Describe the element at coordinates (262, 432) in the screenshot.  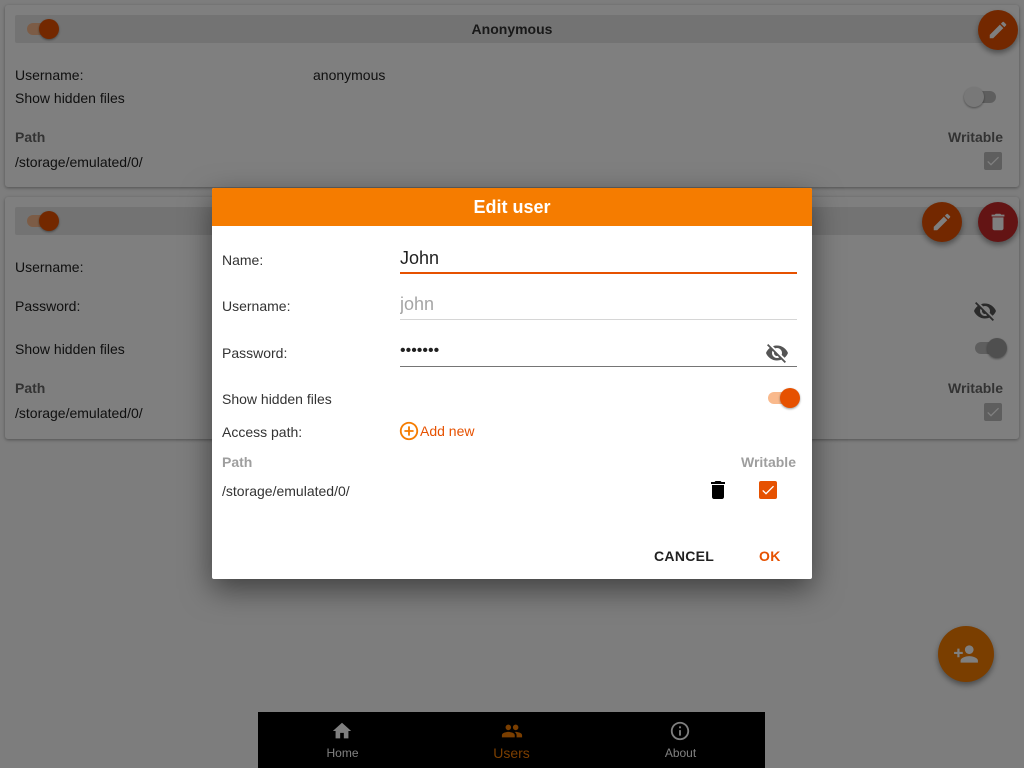
I see `access-path-label: Access path:` at that location.